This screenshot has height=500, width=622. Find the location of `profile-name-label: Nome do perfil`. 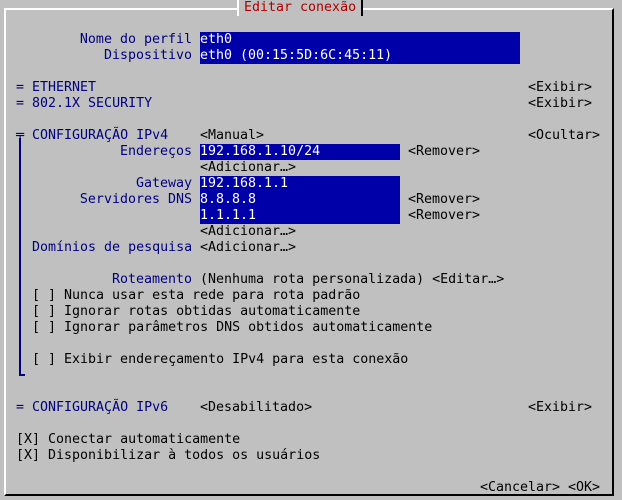

profile-name-label: Nome do perfil is located at coordinates (135, 39).